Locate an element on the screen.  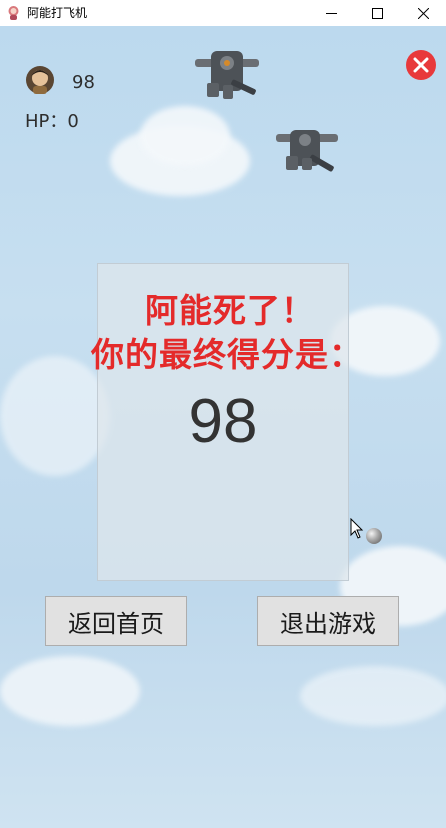
close-game-button is located at coordinates (421, 65).